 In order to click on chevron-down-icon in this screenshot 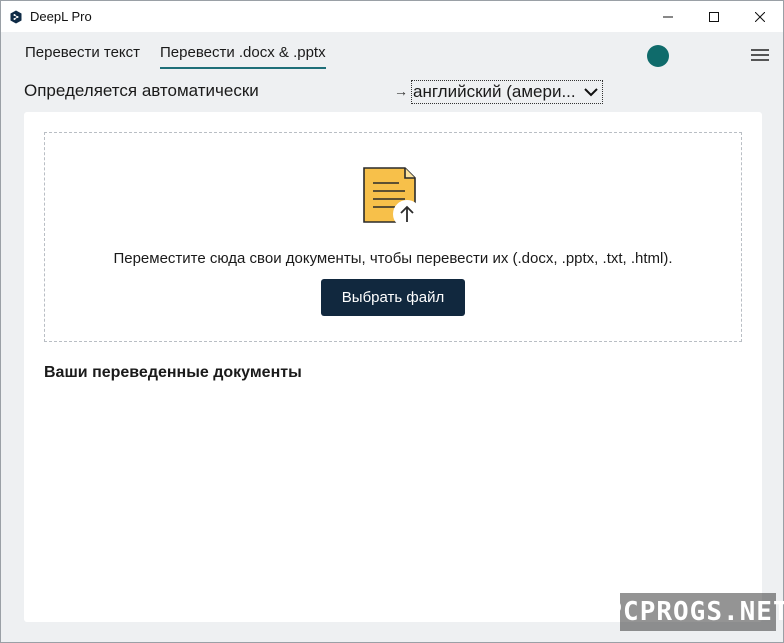, I will do `click(590, 91)`.